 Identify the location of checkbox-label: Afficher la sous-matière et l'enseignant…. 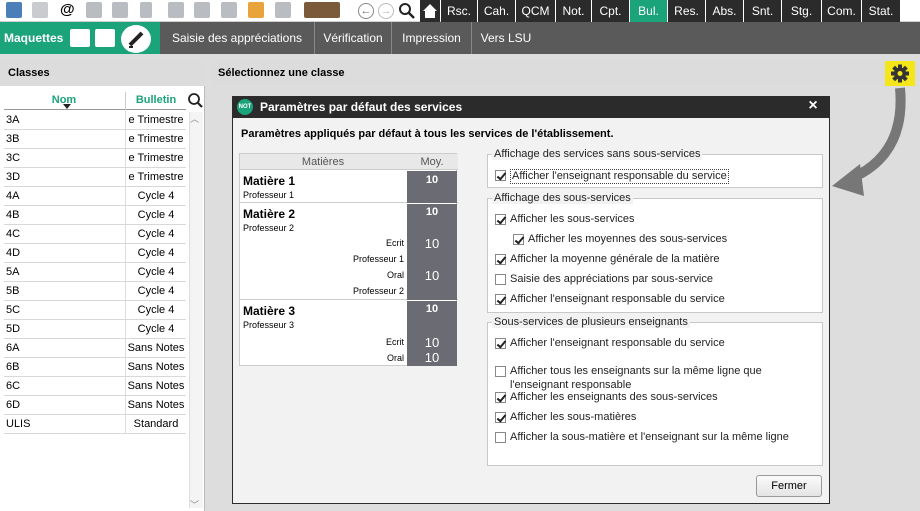
(649, 437).